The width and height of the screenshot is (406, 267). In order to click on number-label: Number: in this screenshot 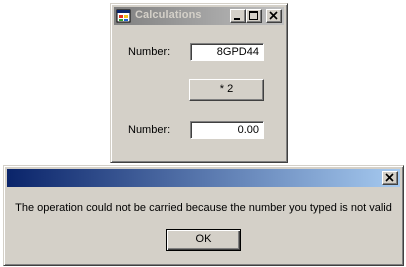, I will do `click(149, 52)`.